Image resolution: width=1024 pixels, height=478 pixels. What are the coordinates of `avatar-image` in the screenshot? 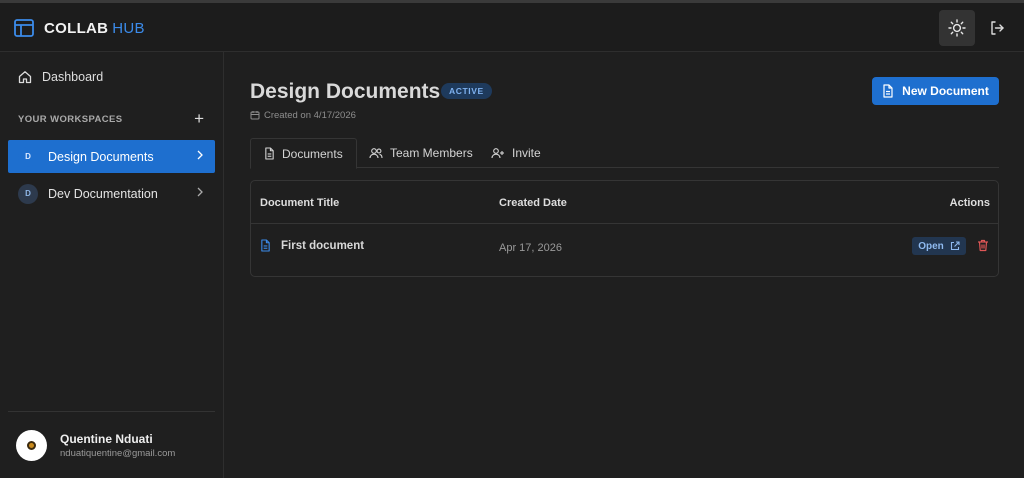 It's located at (31, 445).